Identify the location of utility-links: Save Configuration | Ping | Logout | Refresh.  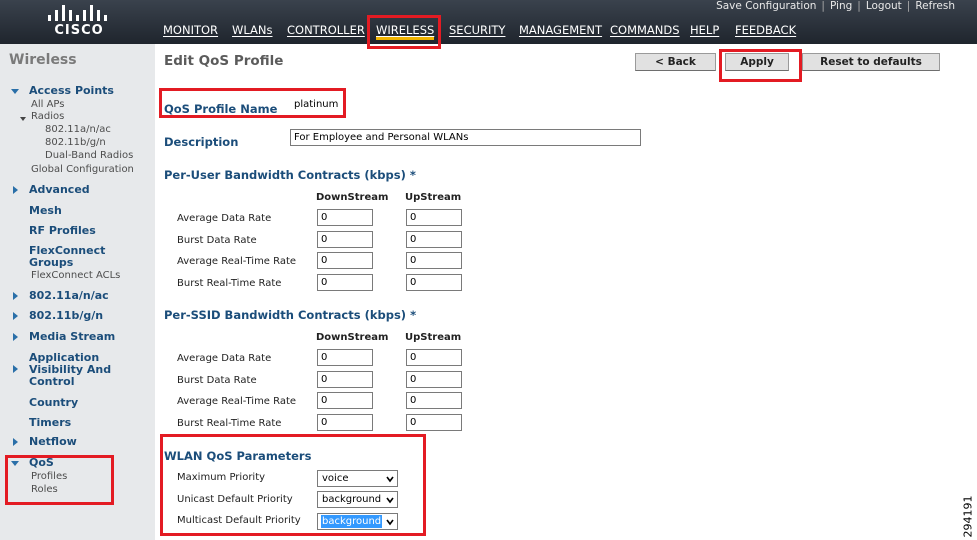
(835, 6).